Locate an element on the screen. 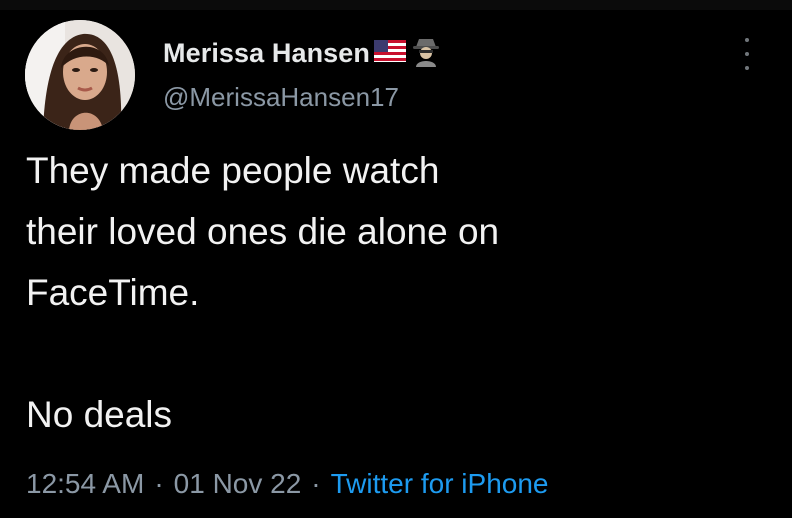 The image size is (792, 518). tweet-text-line: their loved ones die alone on is located at coordinates (263, 231).